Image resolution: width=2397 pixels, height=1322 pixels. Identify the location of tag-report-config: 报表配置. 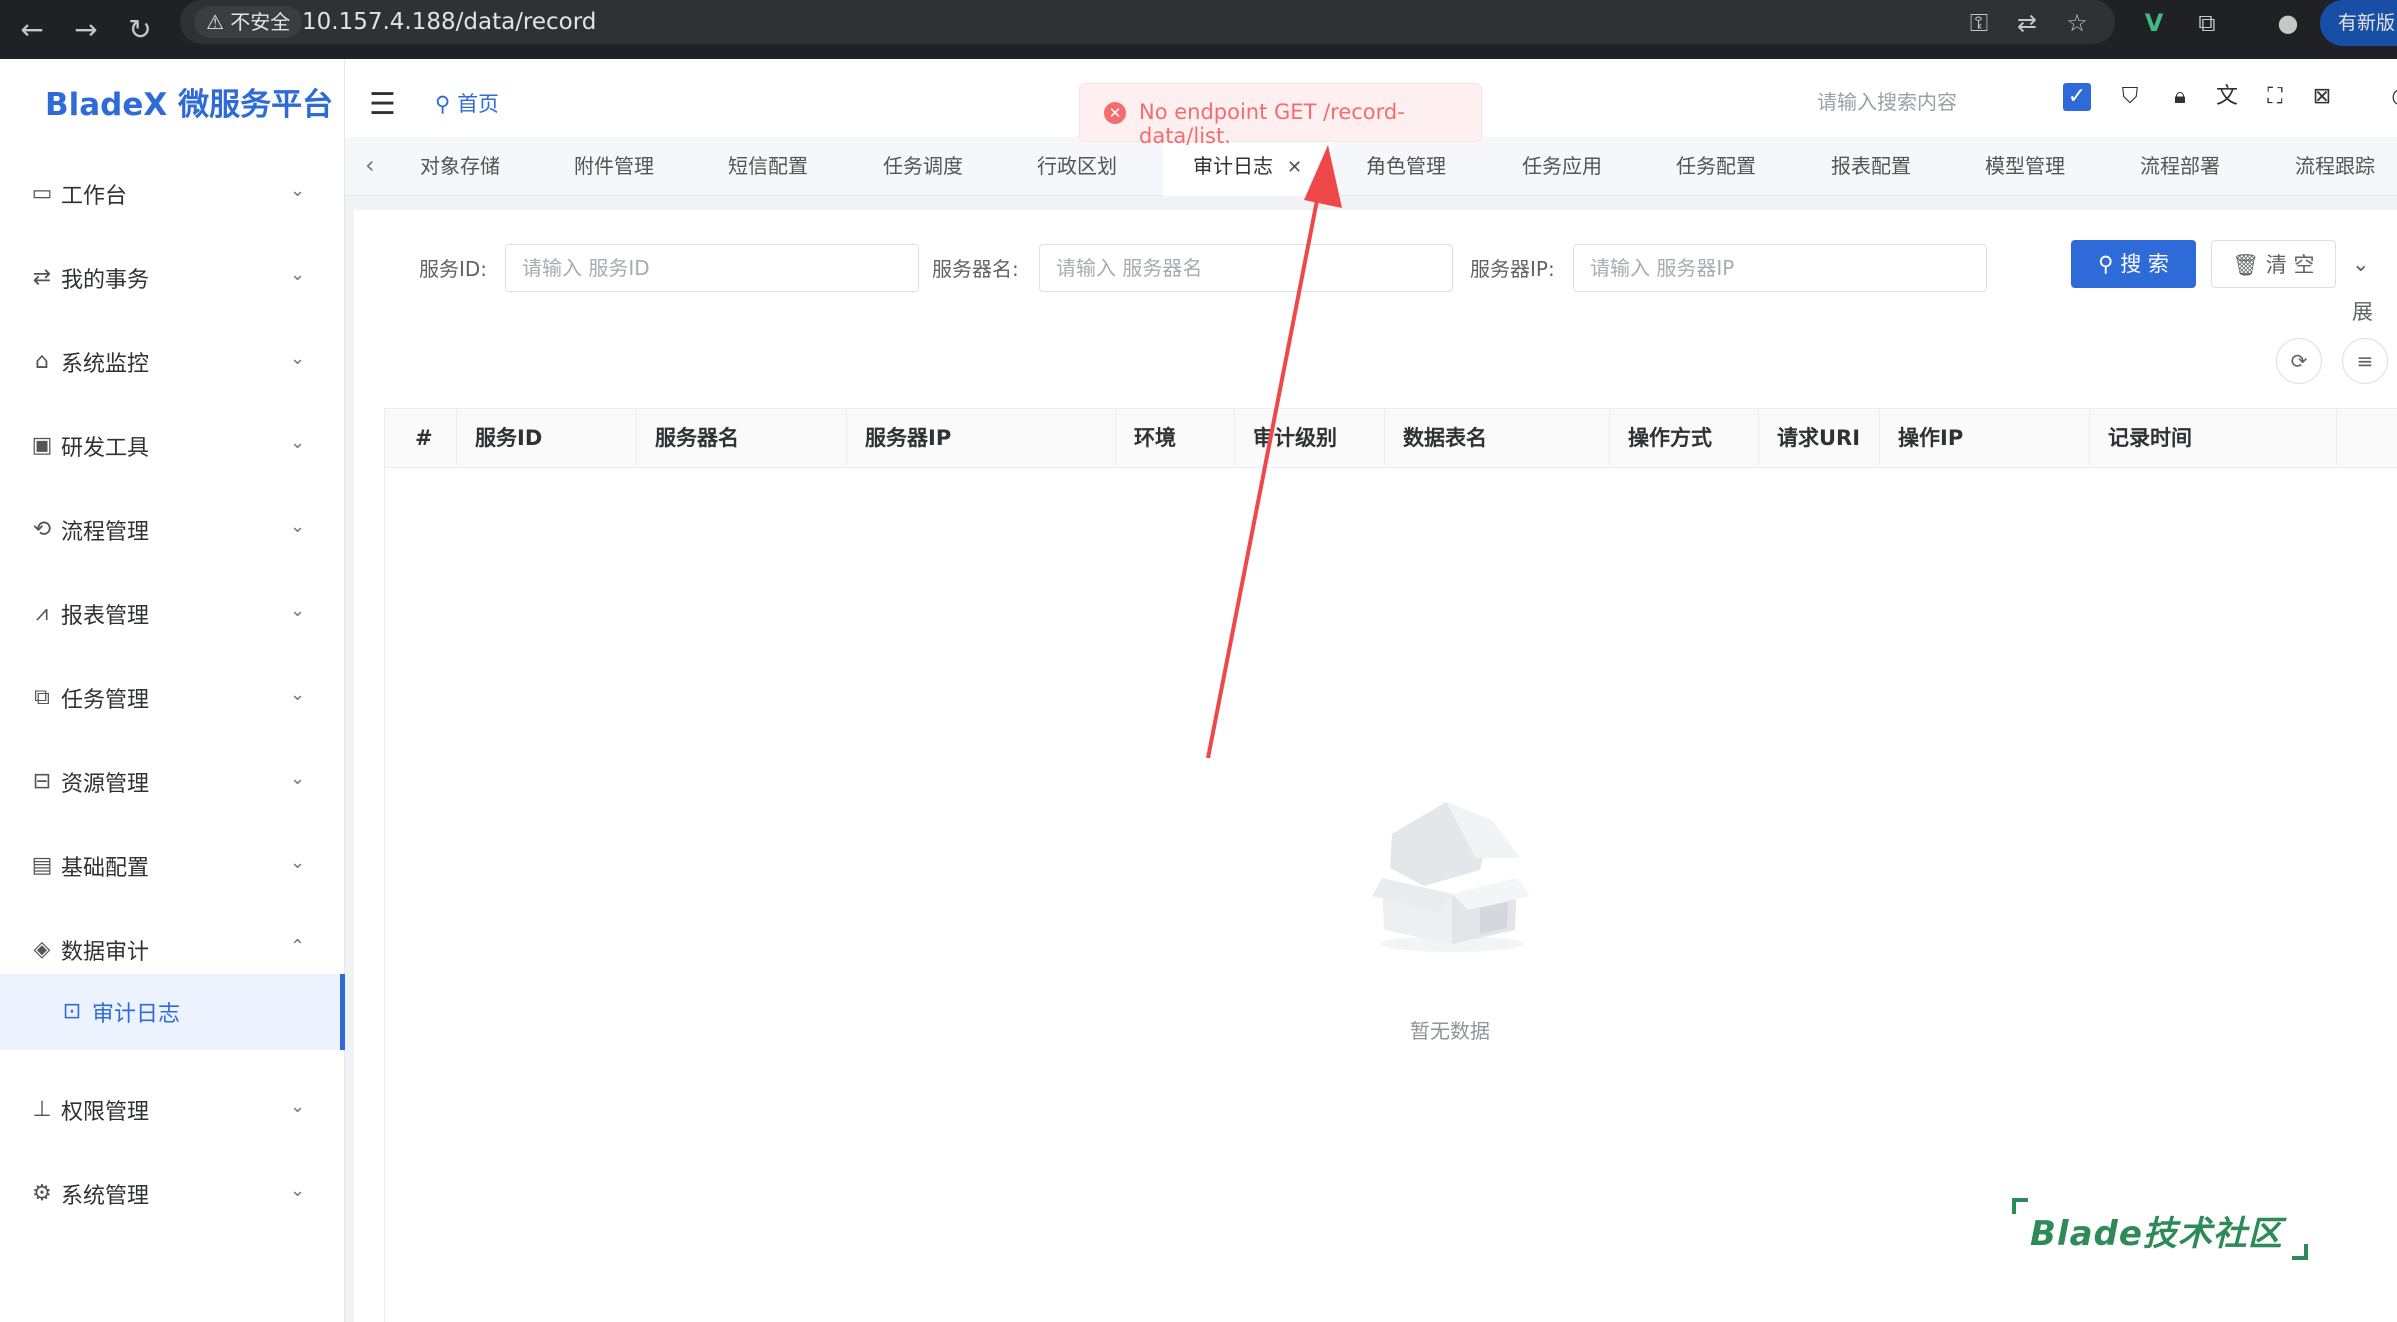
(1871, 166).